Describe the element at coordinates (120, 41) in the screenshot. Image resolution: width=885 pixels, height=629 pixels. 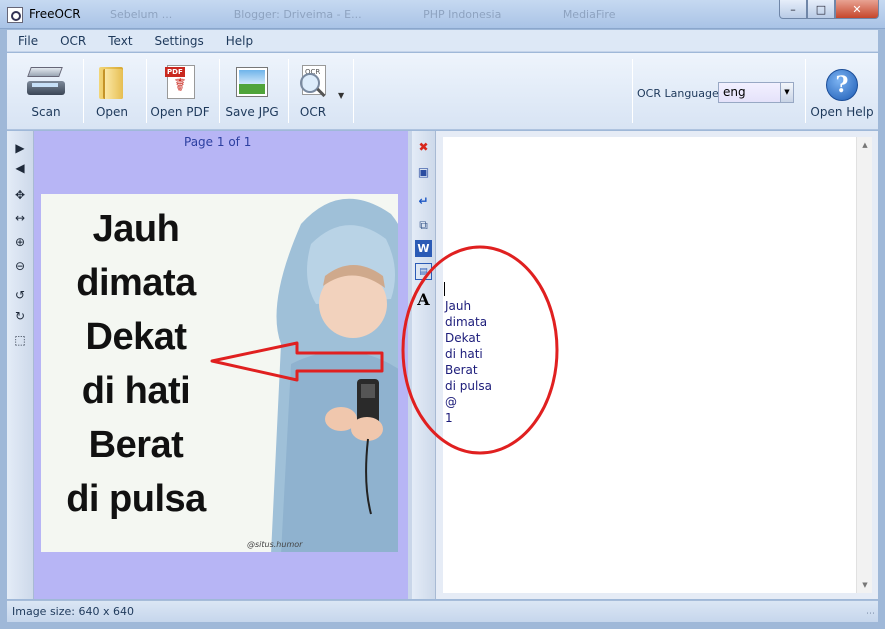
I see `menu-text: Text` at that location.